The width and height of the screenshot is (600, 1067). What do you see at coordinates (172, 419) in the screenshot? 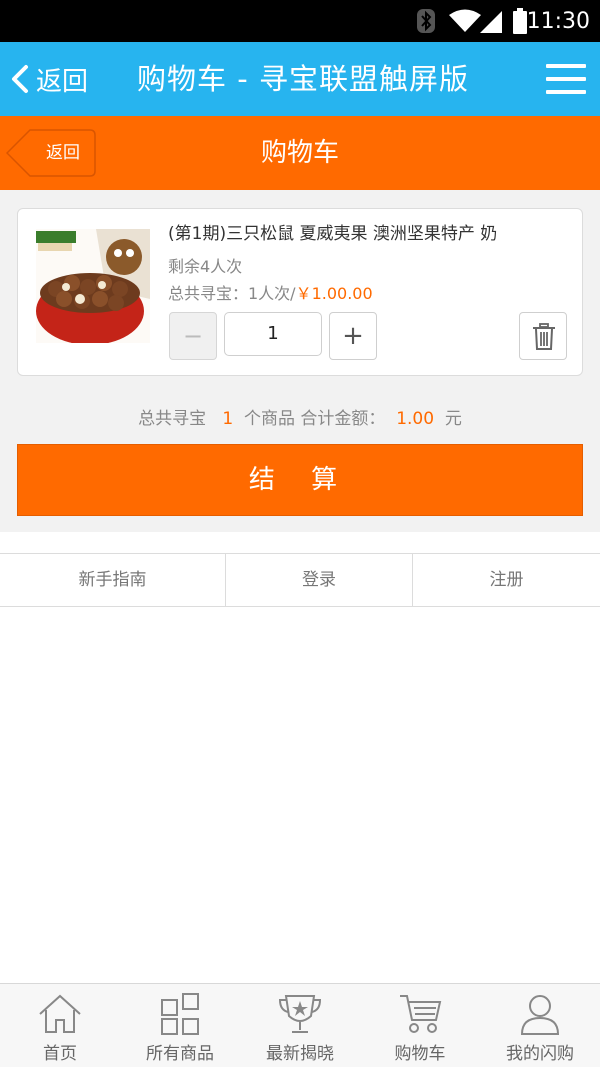
I see `summary-prefix: 总共寻宝` at bounding box center [172, 419].